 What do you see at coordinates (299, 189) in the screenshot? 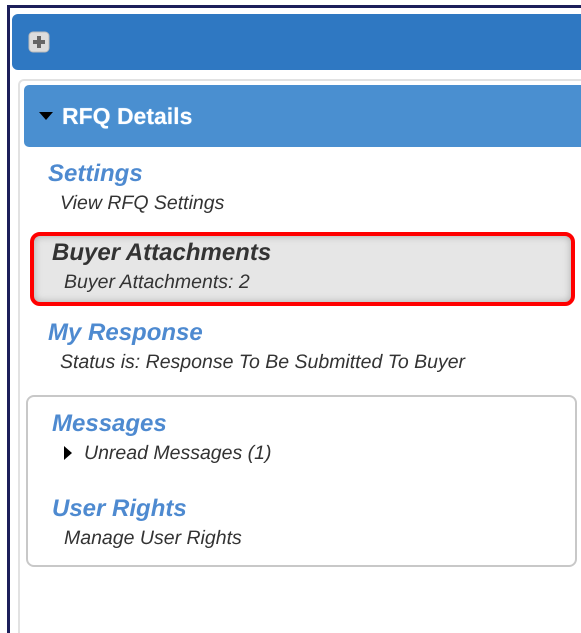
I see `nav-item: Settings View RFQ Settings` at bounding box center [299, 189].